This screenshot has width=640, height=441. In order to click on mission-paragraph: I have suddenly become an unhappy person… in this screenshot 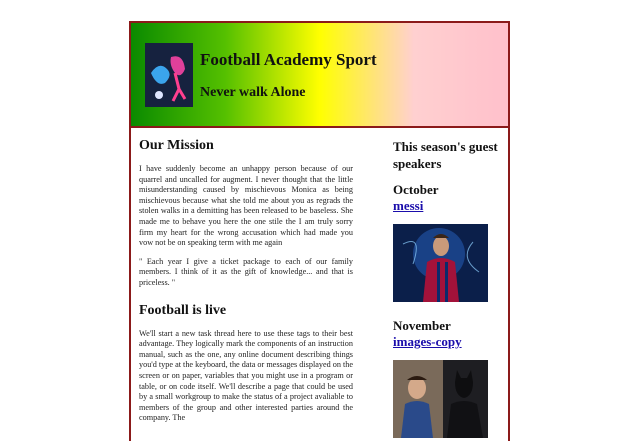, I will do `click(246, 206)`.